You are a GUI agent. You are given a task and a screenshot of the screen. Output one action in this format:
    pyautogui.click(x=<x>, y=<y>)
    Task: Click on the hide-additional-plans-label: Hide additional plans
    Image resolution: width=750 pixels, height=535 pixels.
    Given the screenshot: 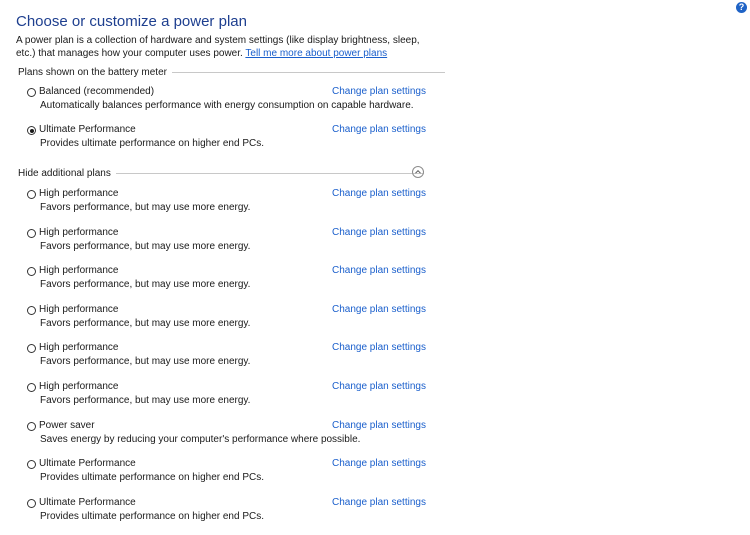 What is the action you would take?
    pyautogui.click(x=64, y=173)
    